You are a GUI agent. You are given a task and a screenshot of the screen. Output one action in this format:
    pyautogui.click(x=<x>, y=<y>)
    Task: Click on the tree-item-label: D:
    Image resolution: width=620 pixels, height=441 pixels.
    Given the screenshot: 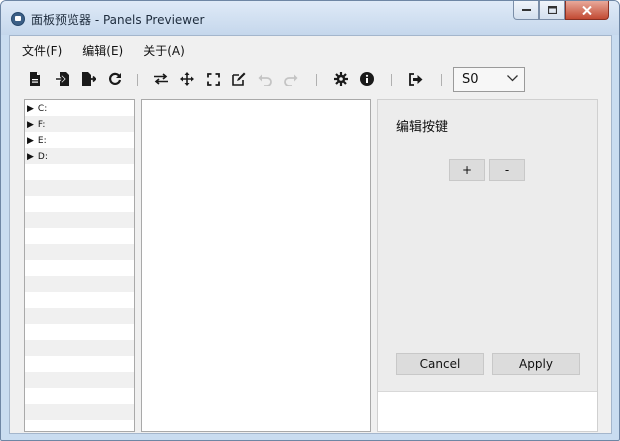 What is the action you would take?
    pyautogui.click(x=42, y=157)
    